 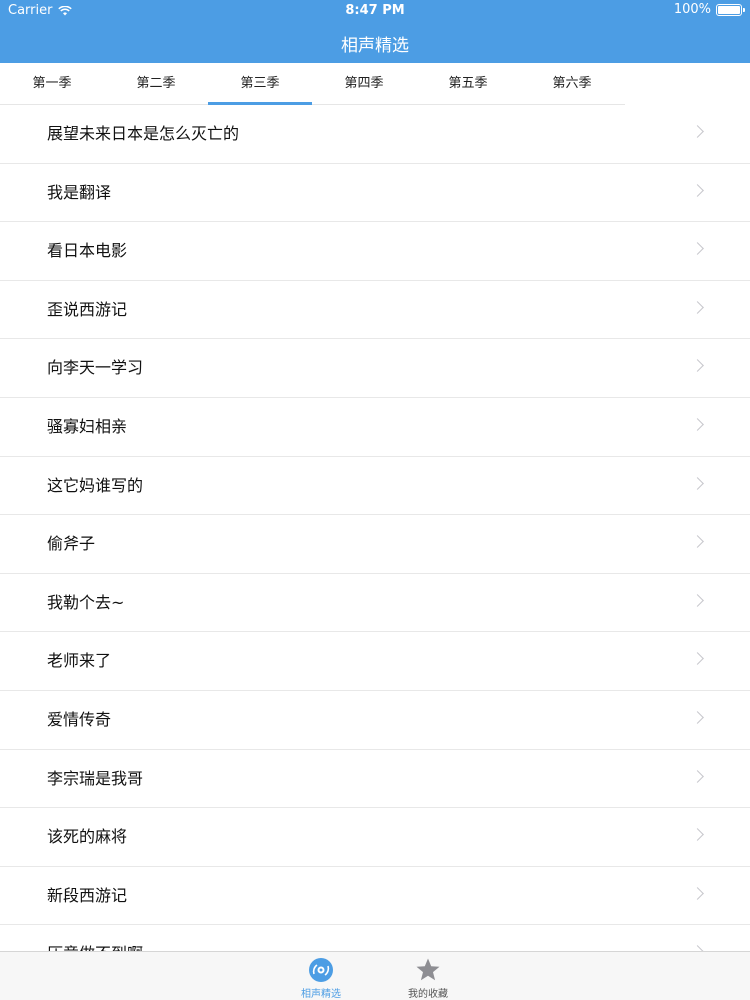 What do you see at coordinates (375, 603) in the screenshot?
I see `list-item: 我勒个去~` at bounding box center [375, 603].